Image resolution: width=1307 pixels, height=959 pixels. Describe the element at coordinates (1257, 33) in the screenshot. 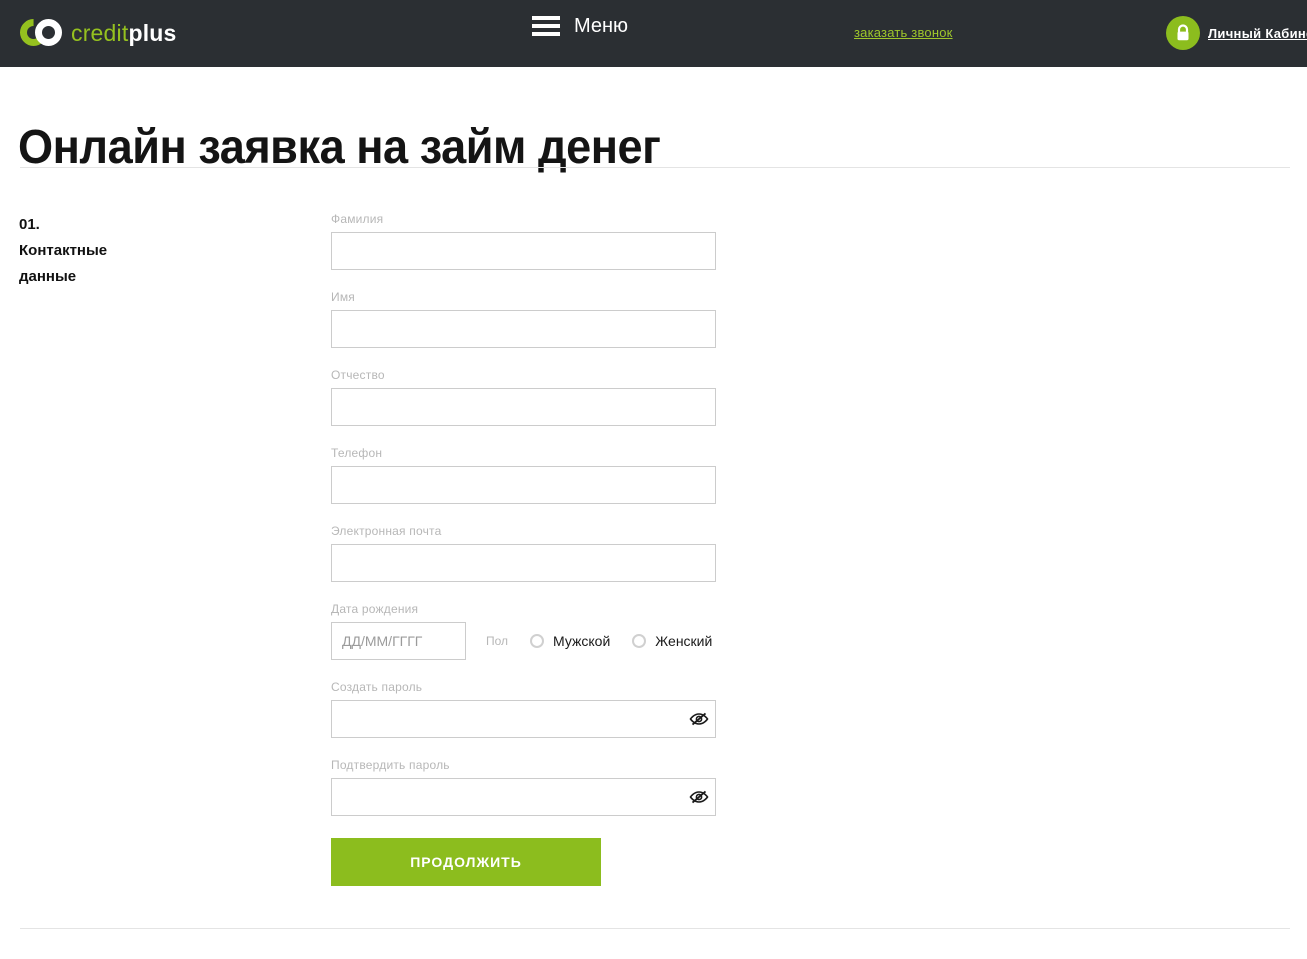

I see `personal-account-label: Личный Кабинет` at that location.